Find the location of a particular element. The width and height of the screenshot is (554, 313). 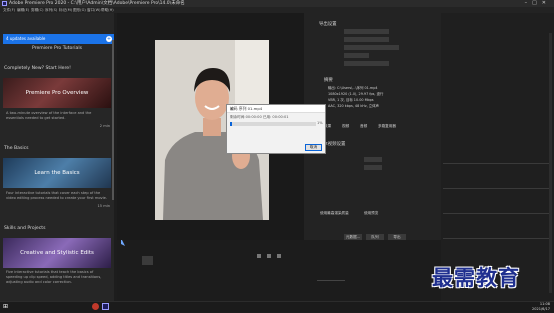

maximize-icon: □ is located at coordinates (537, 3).